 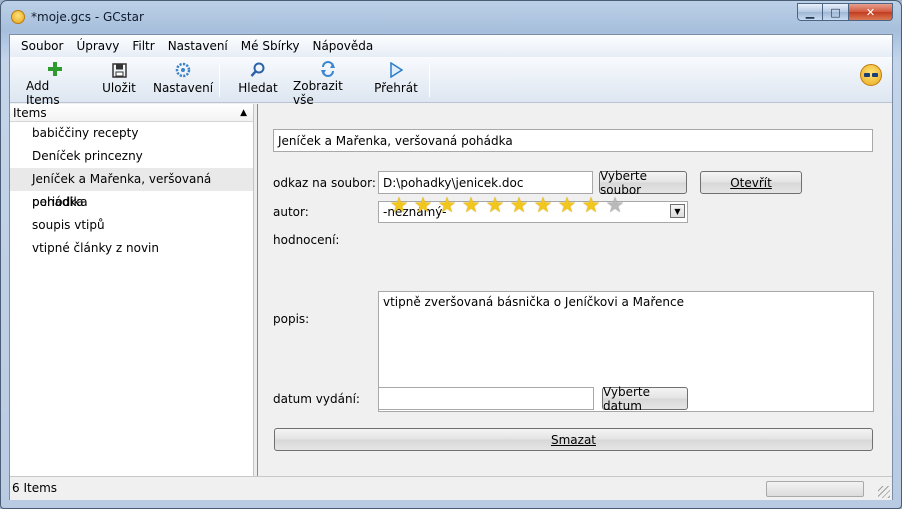 I want to click on show-all-button: Zobrazit vše, so click(x=328, y=84).